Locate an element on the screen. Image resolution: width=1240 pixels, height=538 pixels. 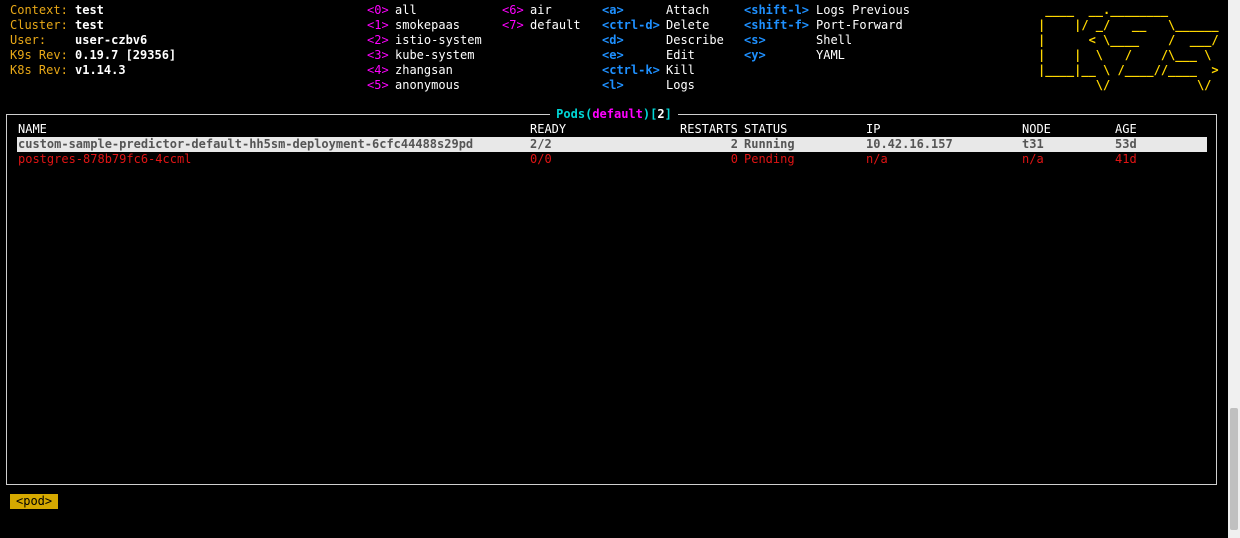
hotkey-logs-previous: <shift-l> Logs Previous is located at coordinates (827, 10).